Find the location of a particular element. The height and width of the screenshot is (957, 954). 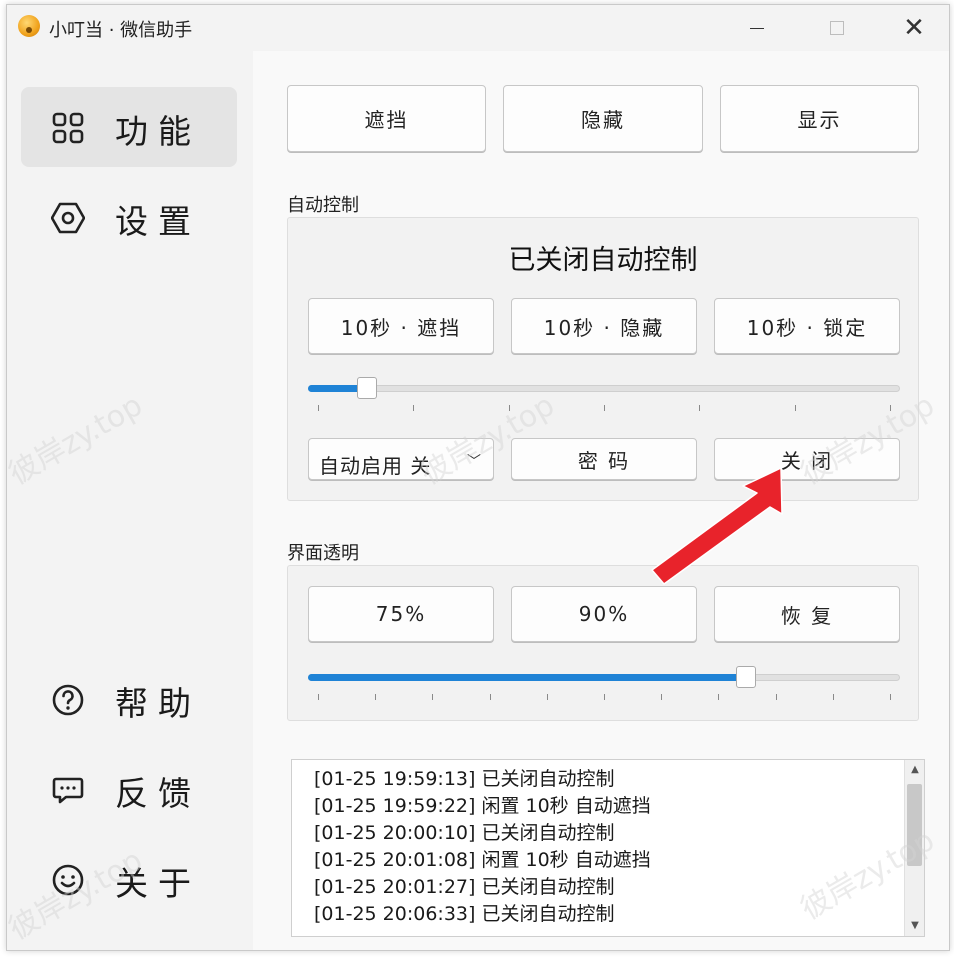

sidebar-item-help: 帮助 is located at coordinates (129, 699).